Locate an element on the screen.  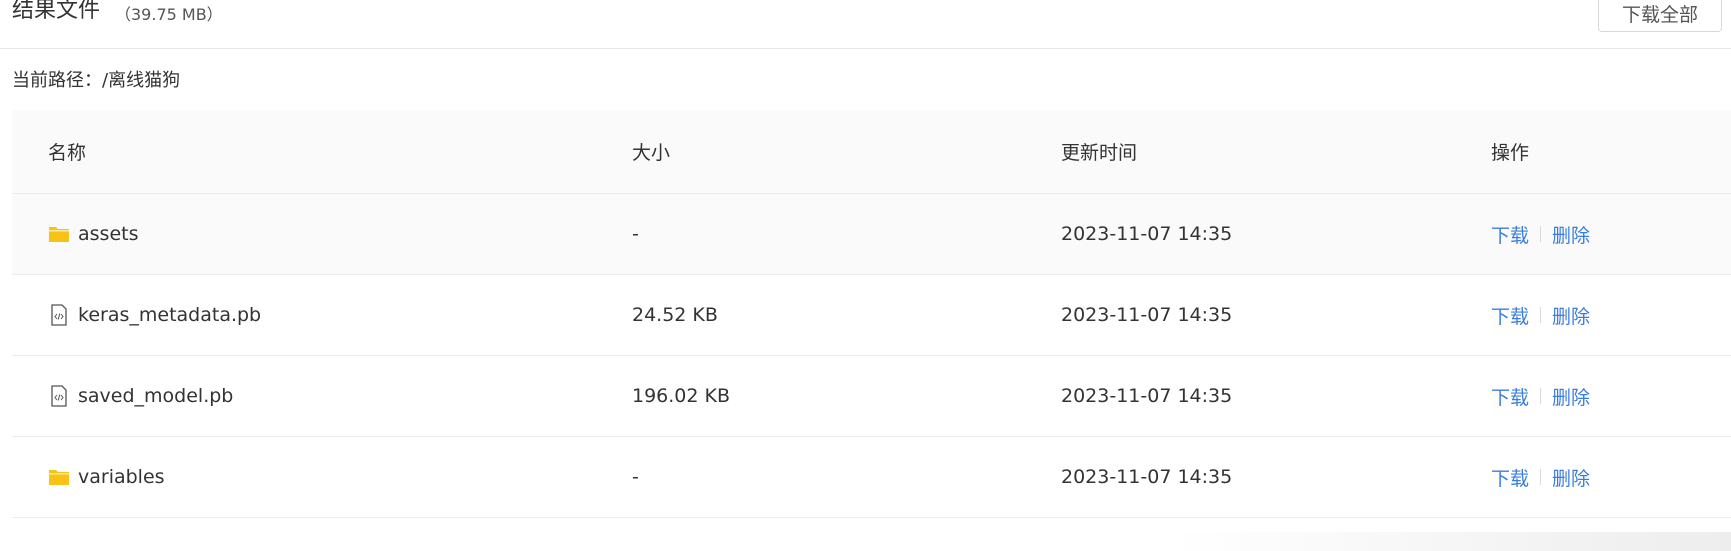
header-bar: 结果文件 （39.75 MB） 下载全部 is located at coordinates (865, 24).